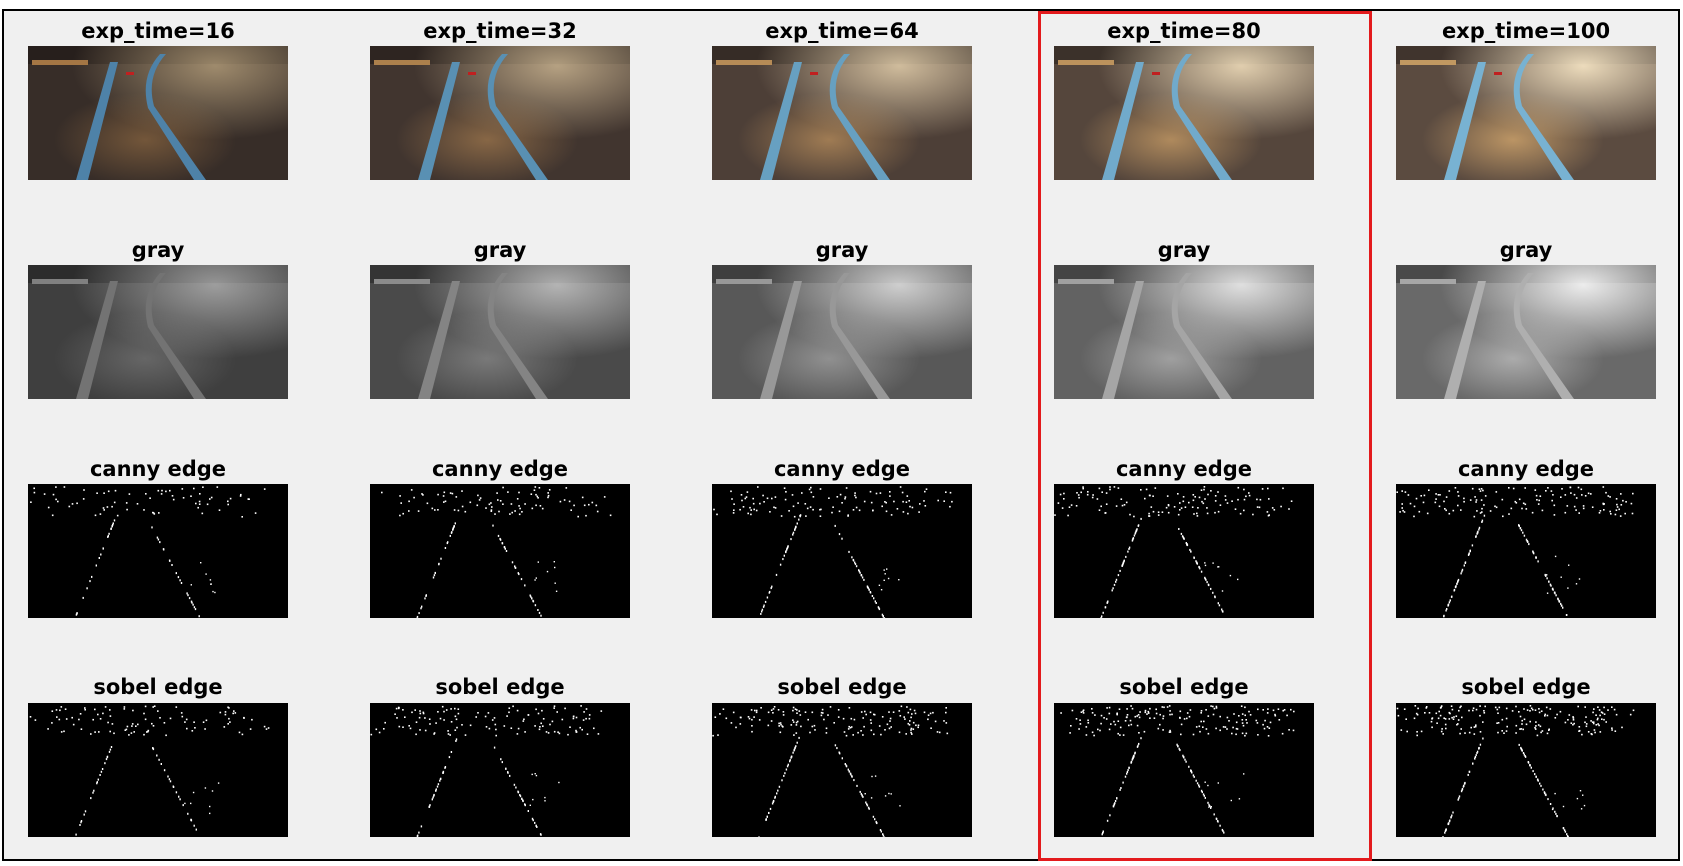 This screenshot has height=866, width=1683. What do you see at coordinates (158, 31) in the screenshot?
I see `color-title: exp_time=16` at bounding box center [158, 31].